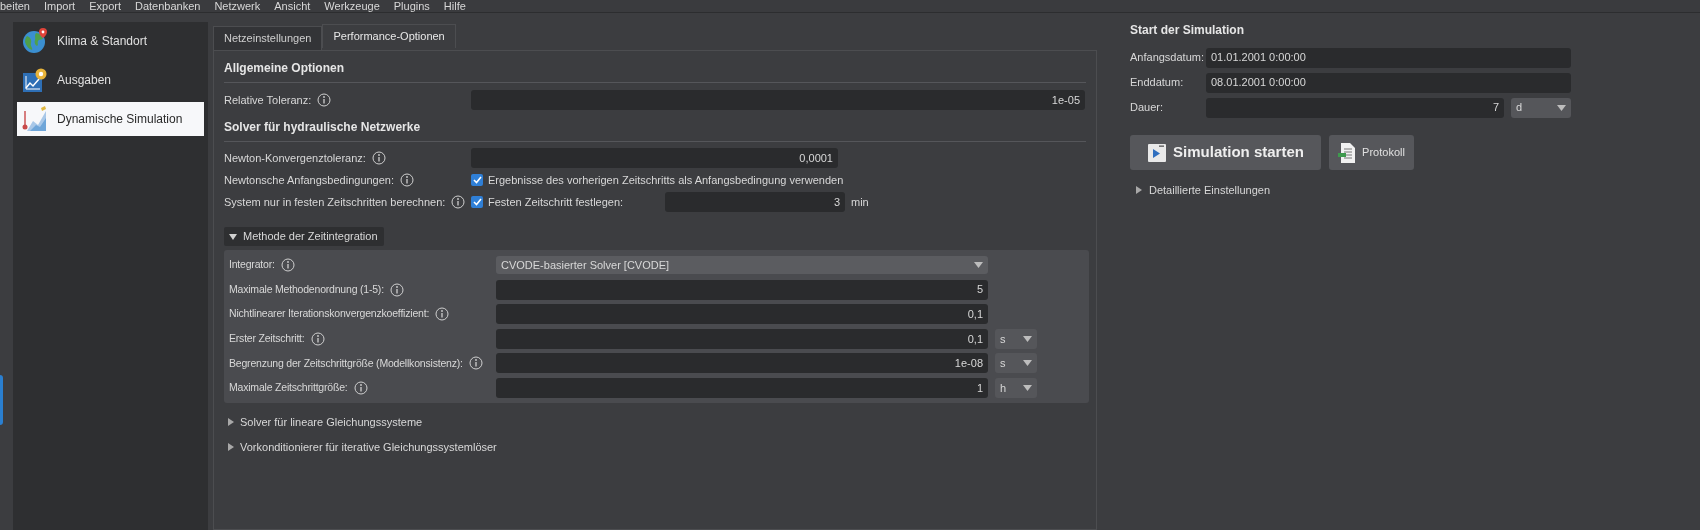 This screenshot has height=530, width=1700. Describe the element at coordinates (454, 6) in the screenshot. I see `menu-item: Hilfe` at that location.